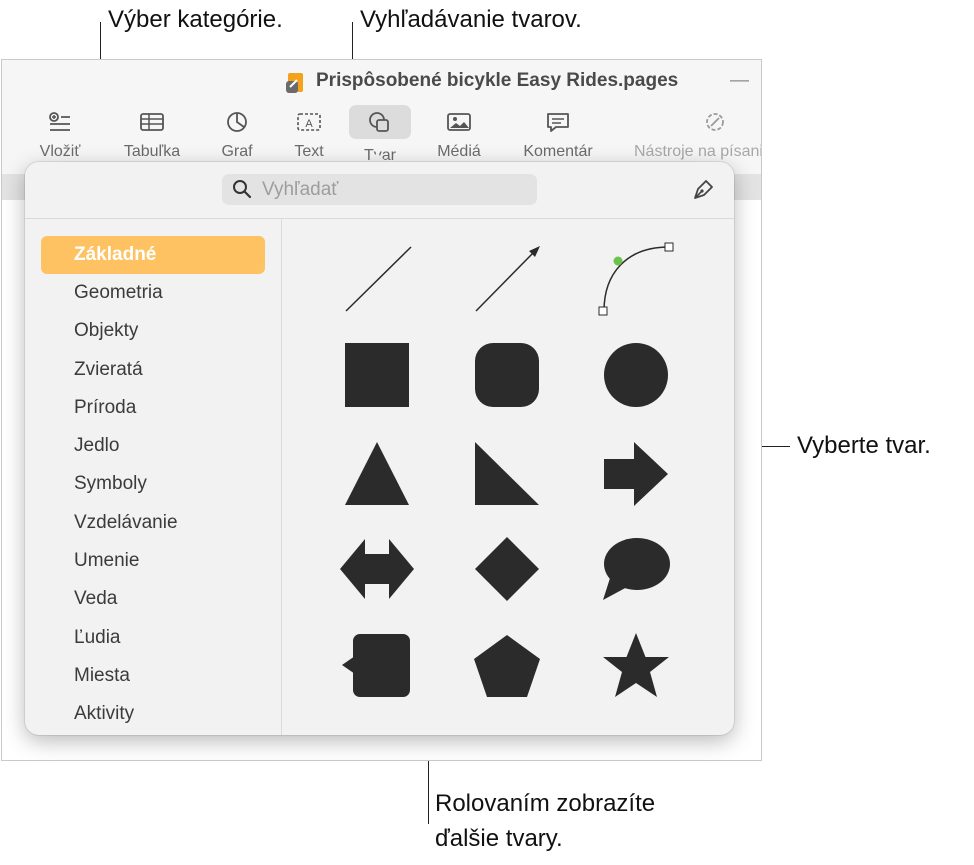 This screenshot has width=974, height=865. I want to click on toolbar-writing-tools-button: Nástroje na písanie, so click(697, 134).